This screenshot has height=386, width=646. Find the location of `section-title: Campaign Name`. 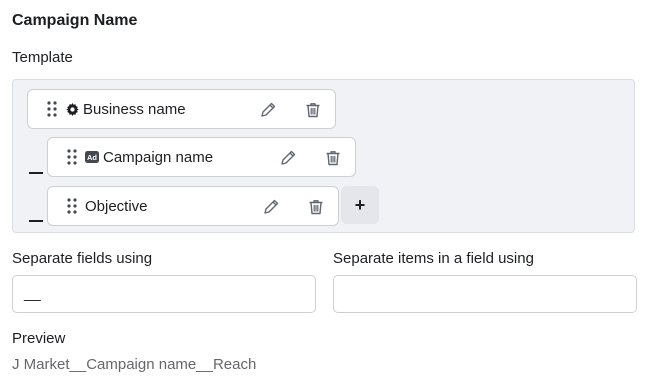

section-title: Campaign Name is located at coordinates (75, 20).